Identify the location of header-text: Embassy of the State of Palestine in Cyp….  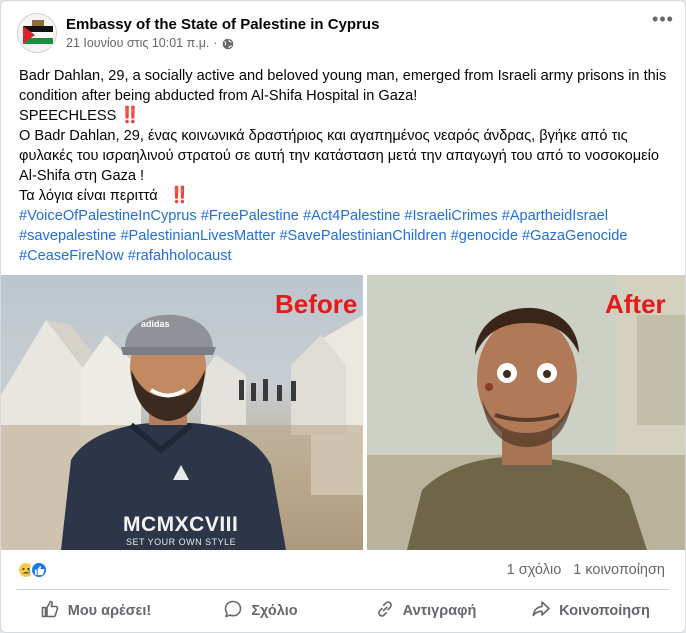
(368, 32).